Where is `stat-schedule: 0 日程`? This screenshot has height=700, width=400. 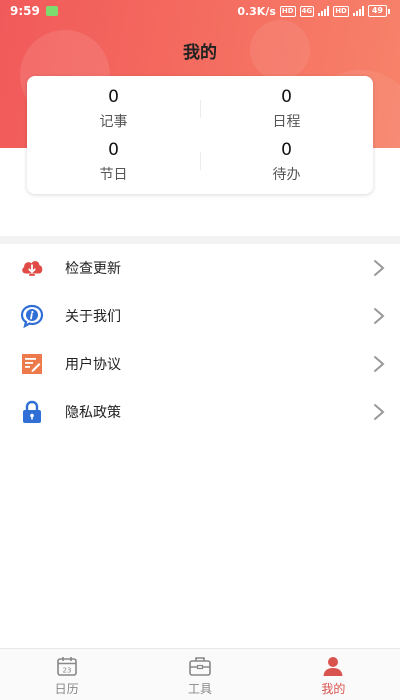
stat-schedule: 0 日程 is located at coordinates (286, 109).